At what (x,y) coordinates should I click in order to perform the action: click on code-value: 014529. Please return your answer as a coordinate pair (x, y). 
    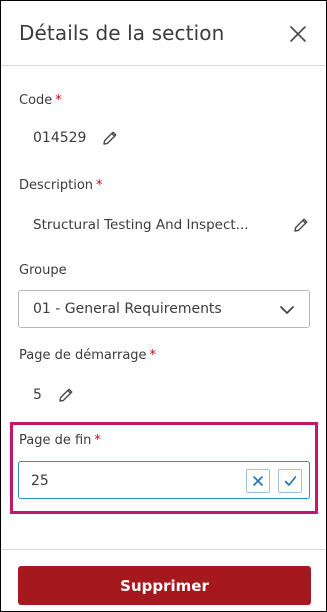
    Looking at the image, I should click on (60, 138).